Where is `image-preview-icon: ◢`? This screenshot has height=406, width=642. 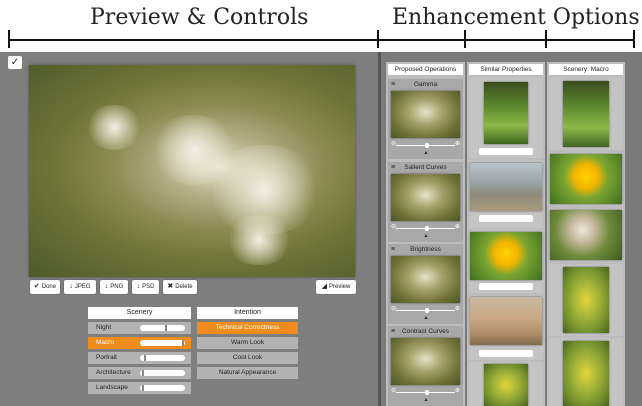 image-preview-icon: ◢ is located at coordinates (324, 286).